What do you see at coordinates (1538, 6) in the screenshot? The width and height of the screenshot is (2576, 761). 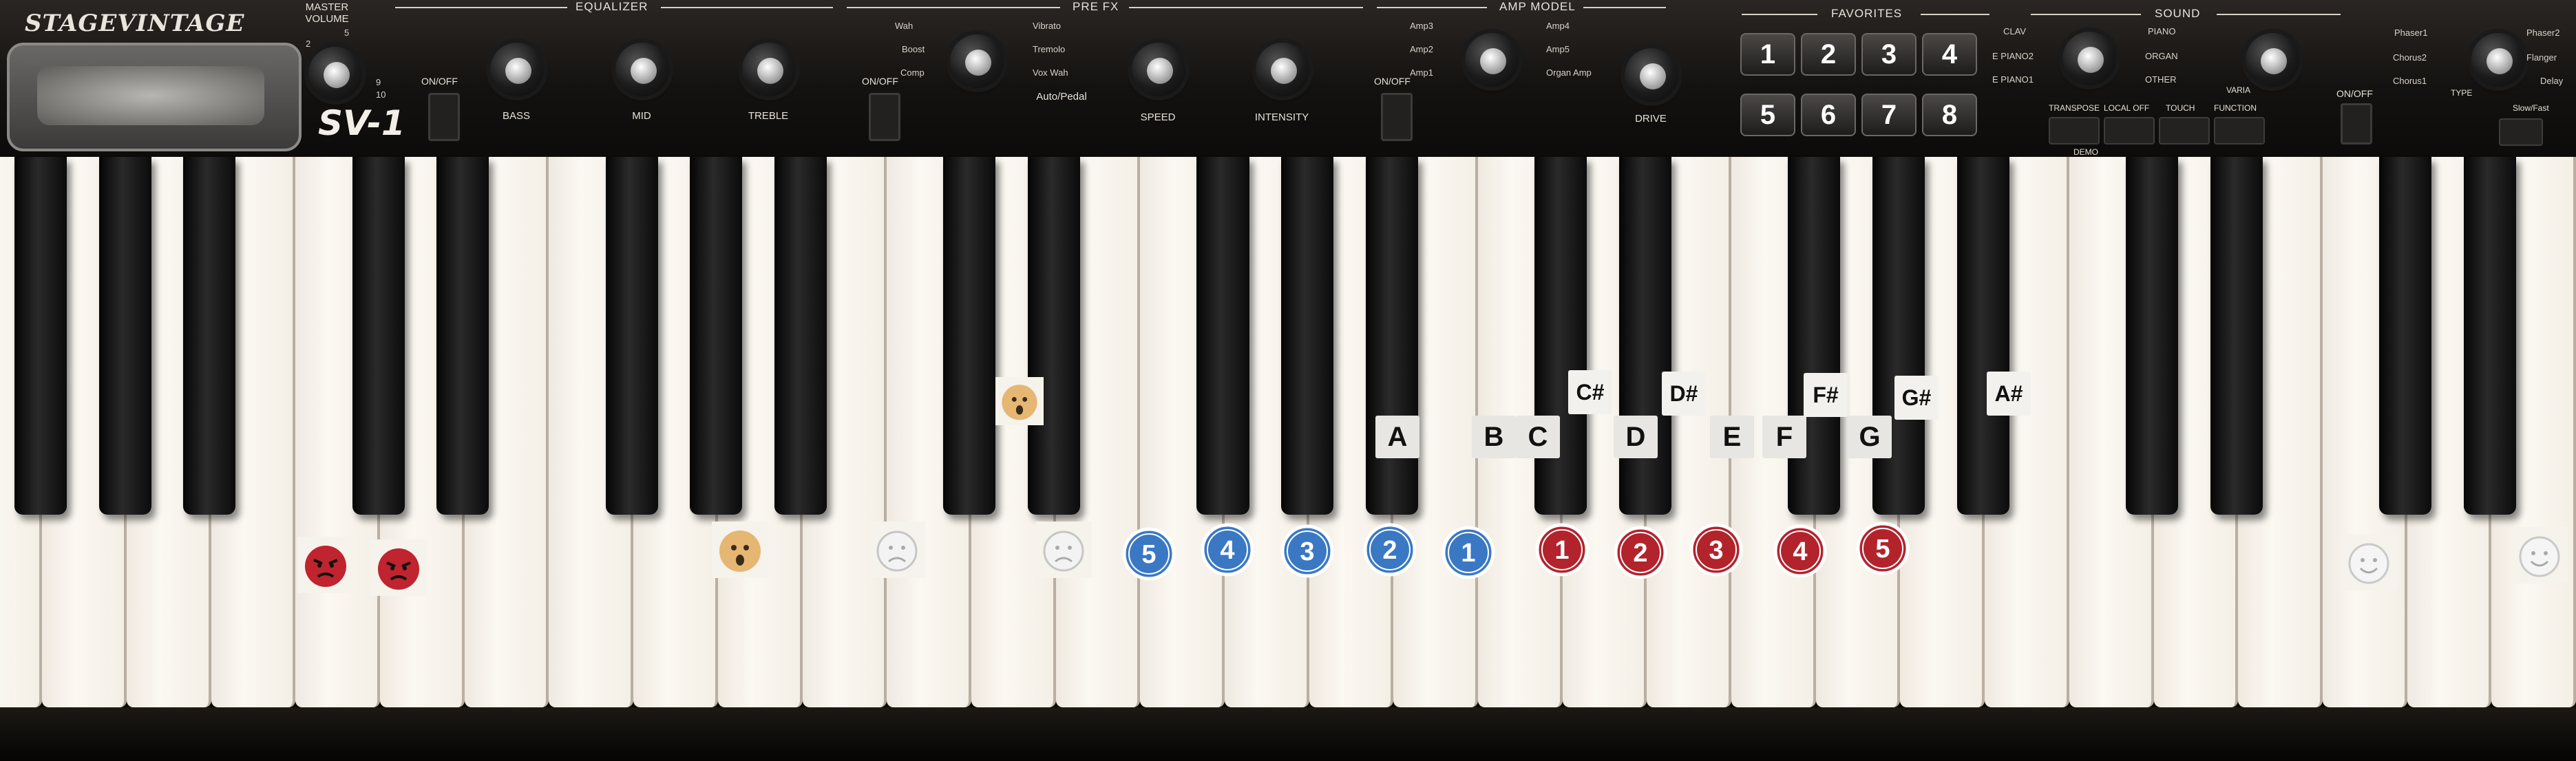 I see `amp-model-section-title: AMP MODEL` at bounding box center [1538, 6].